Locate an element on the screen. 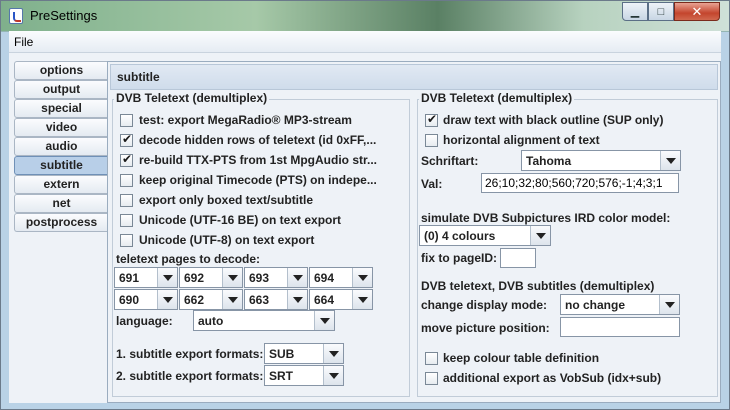 This screenshot has width=730, height=410. page-combo-7: 663 is located at coordinates (276, 299).